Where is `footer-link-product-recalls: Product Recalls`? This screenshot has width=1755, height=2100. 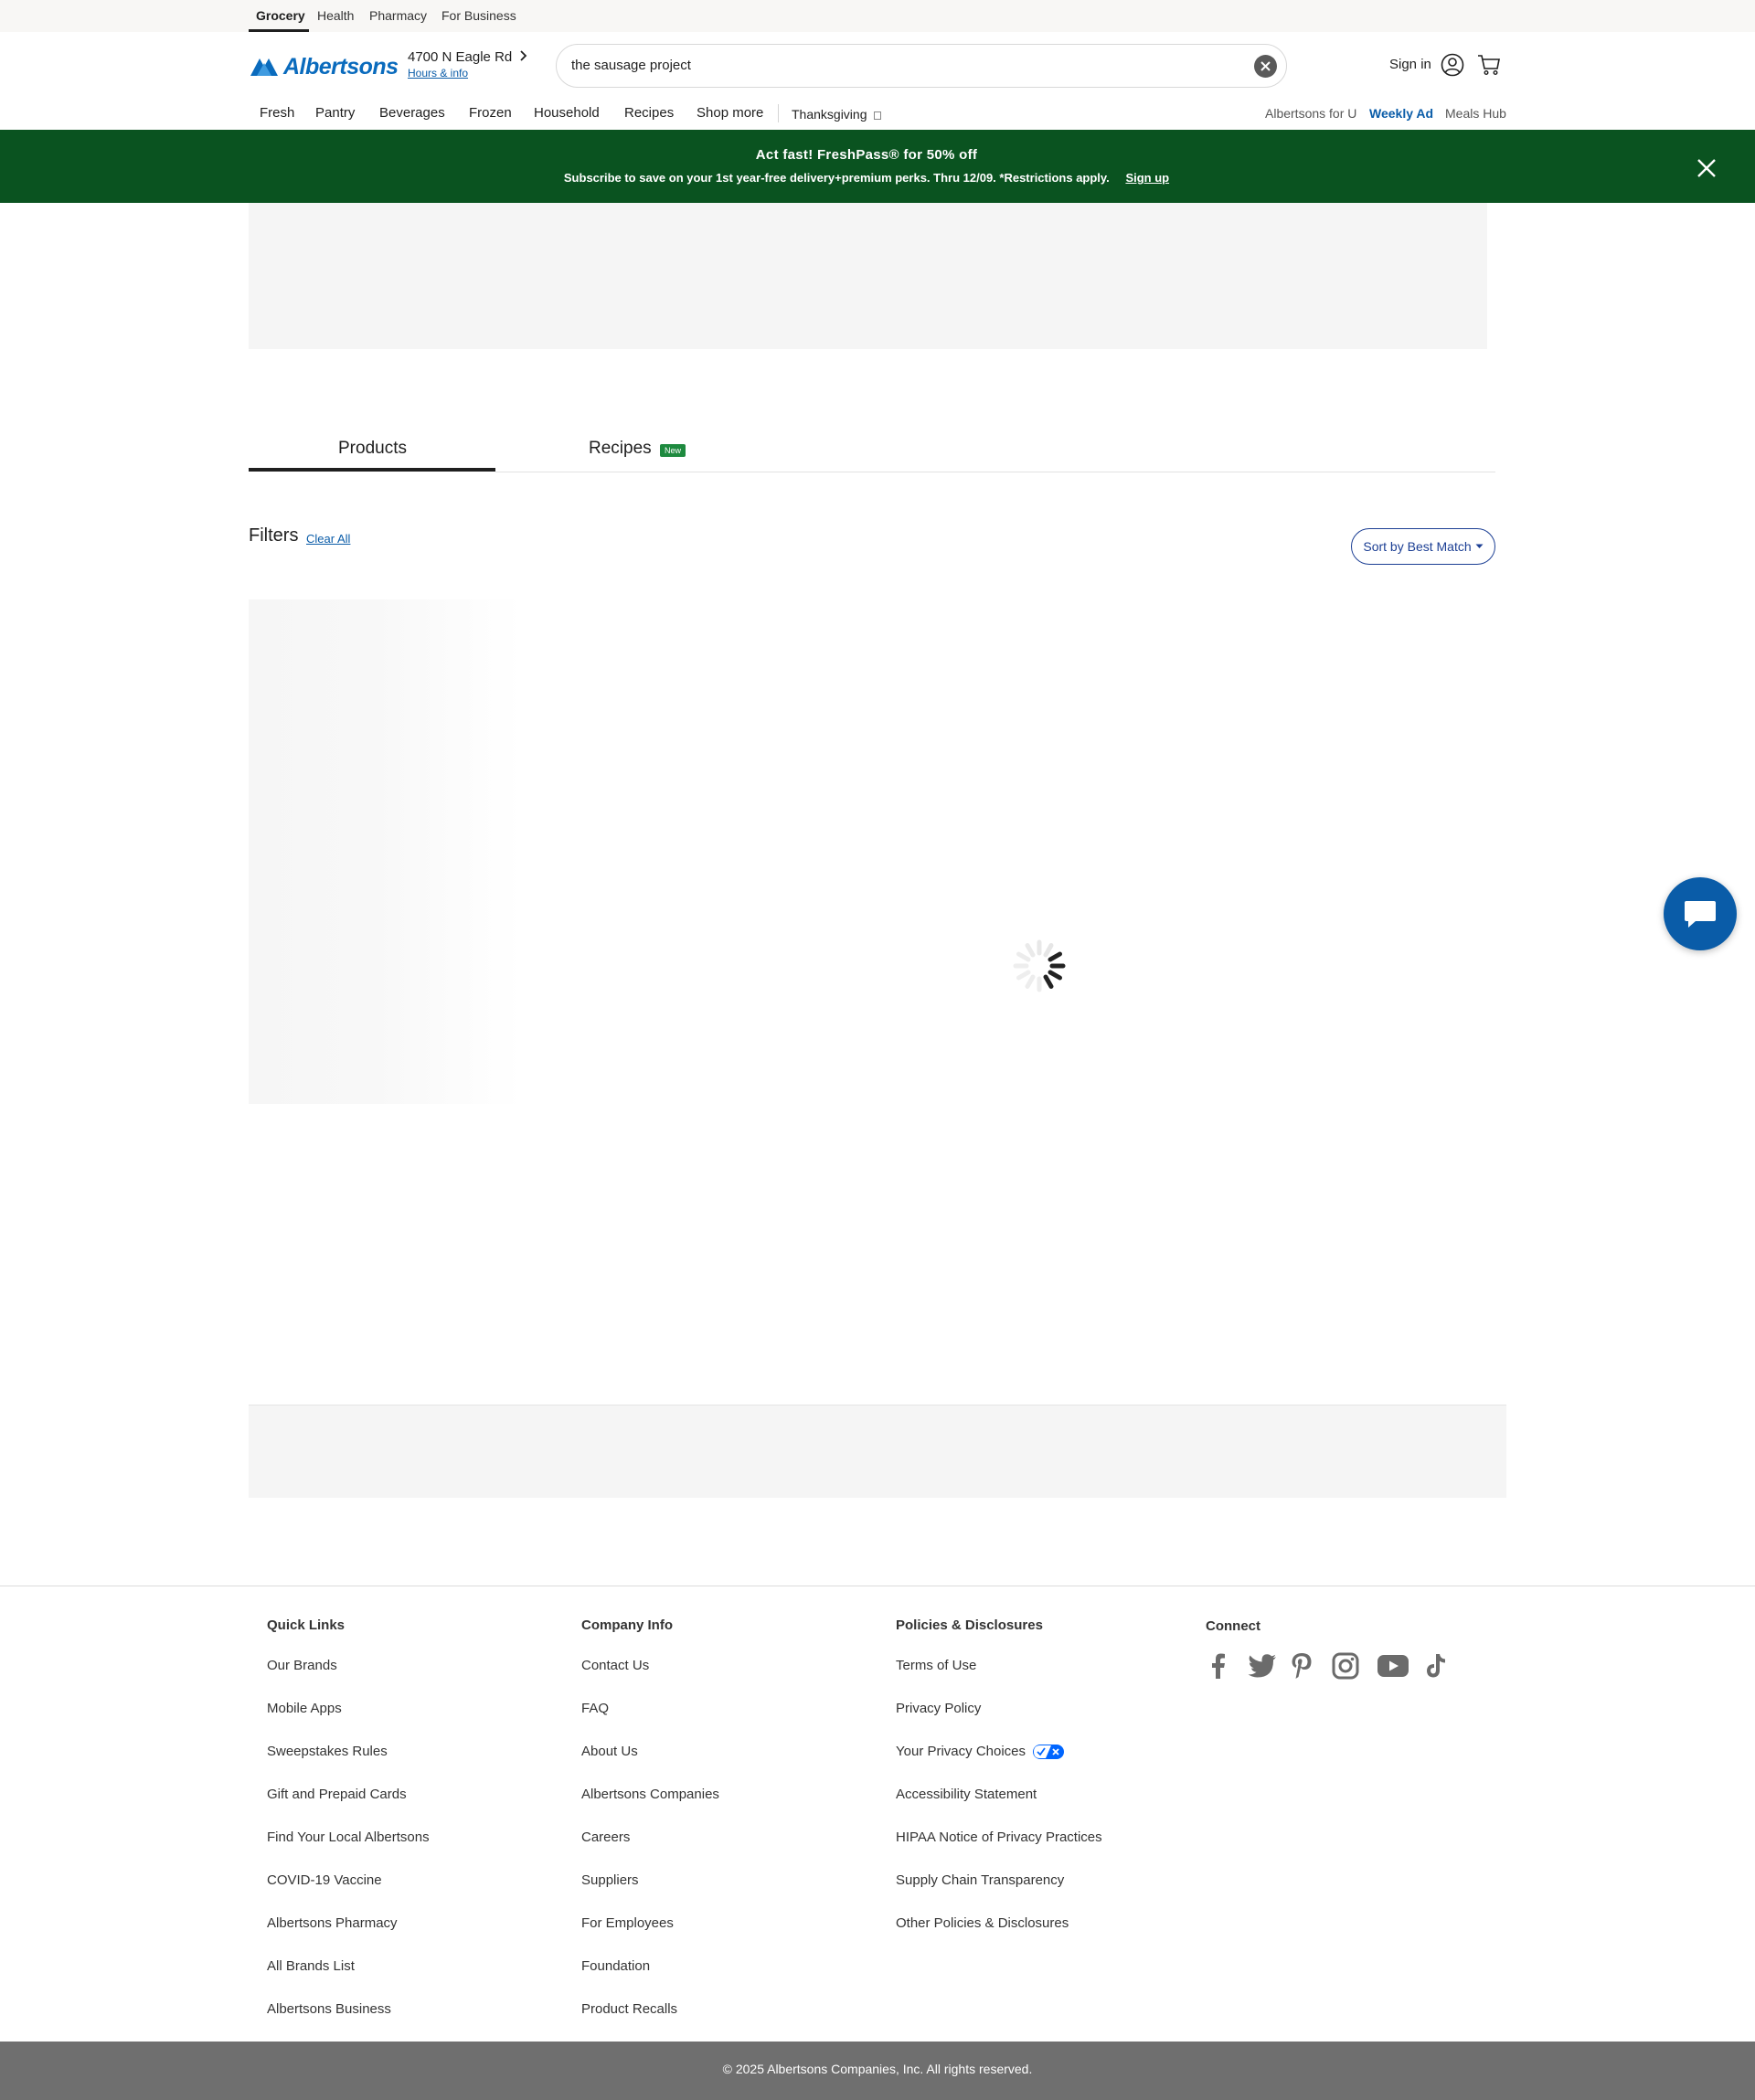 footer-link-product-recalls: Product Recalls is located at coordinates (629, 2009).